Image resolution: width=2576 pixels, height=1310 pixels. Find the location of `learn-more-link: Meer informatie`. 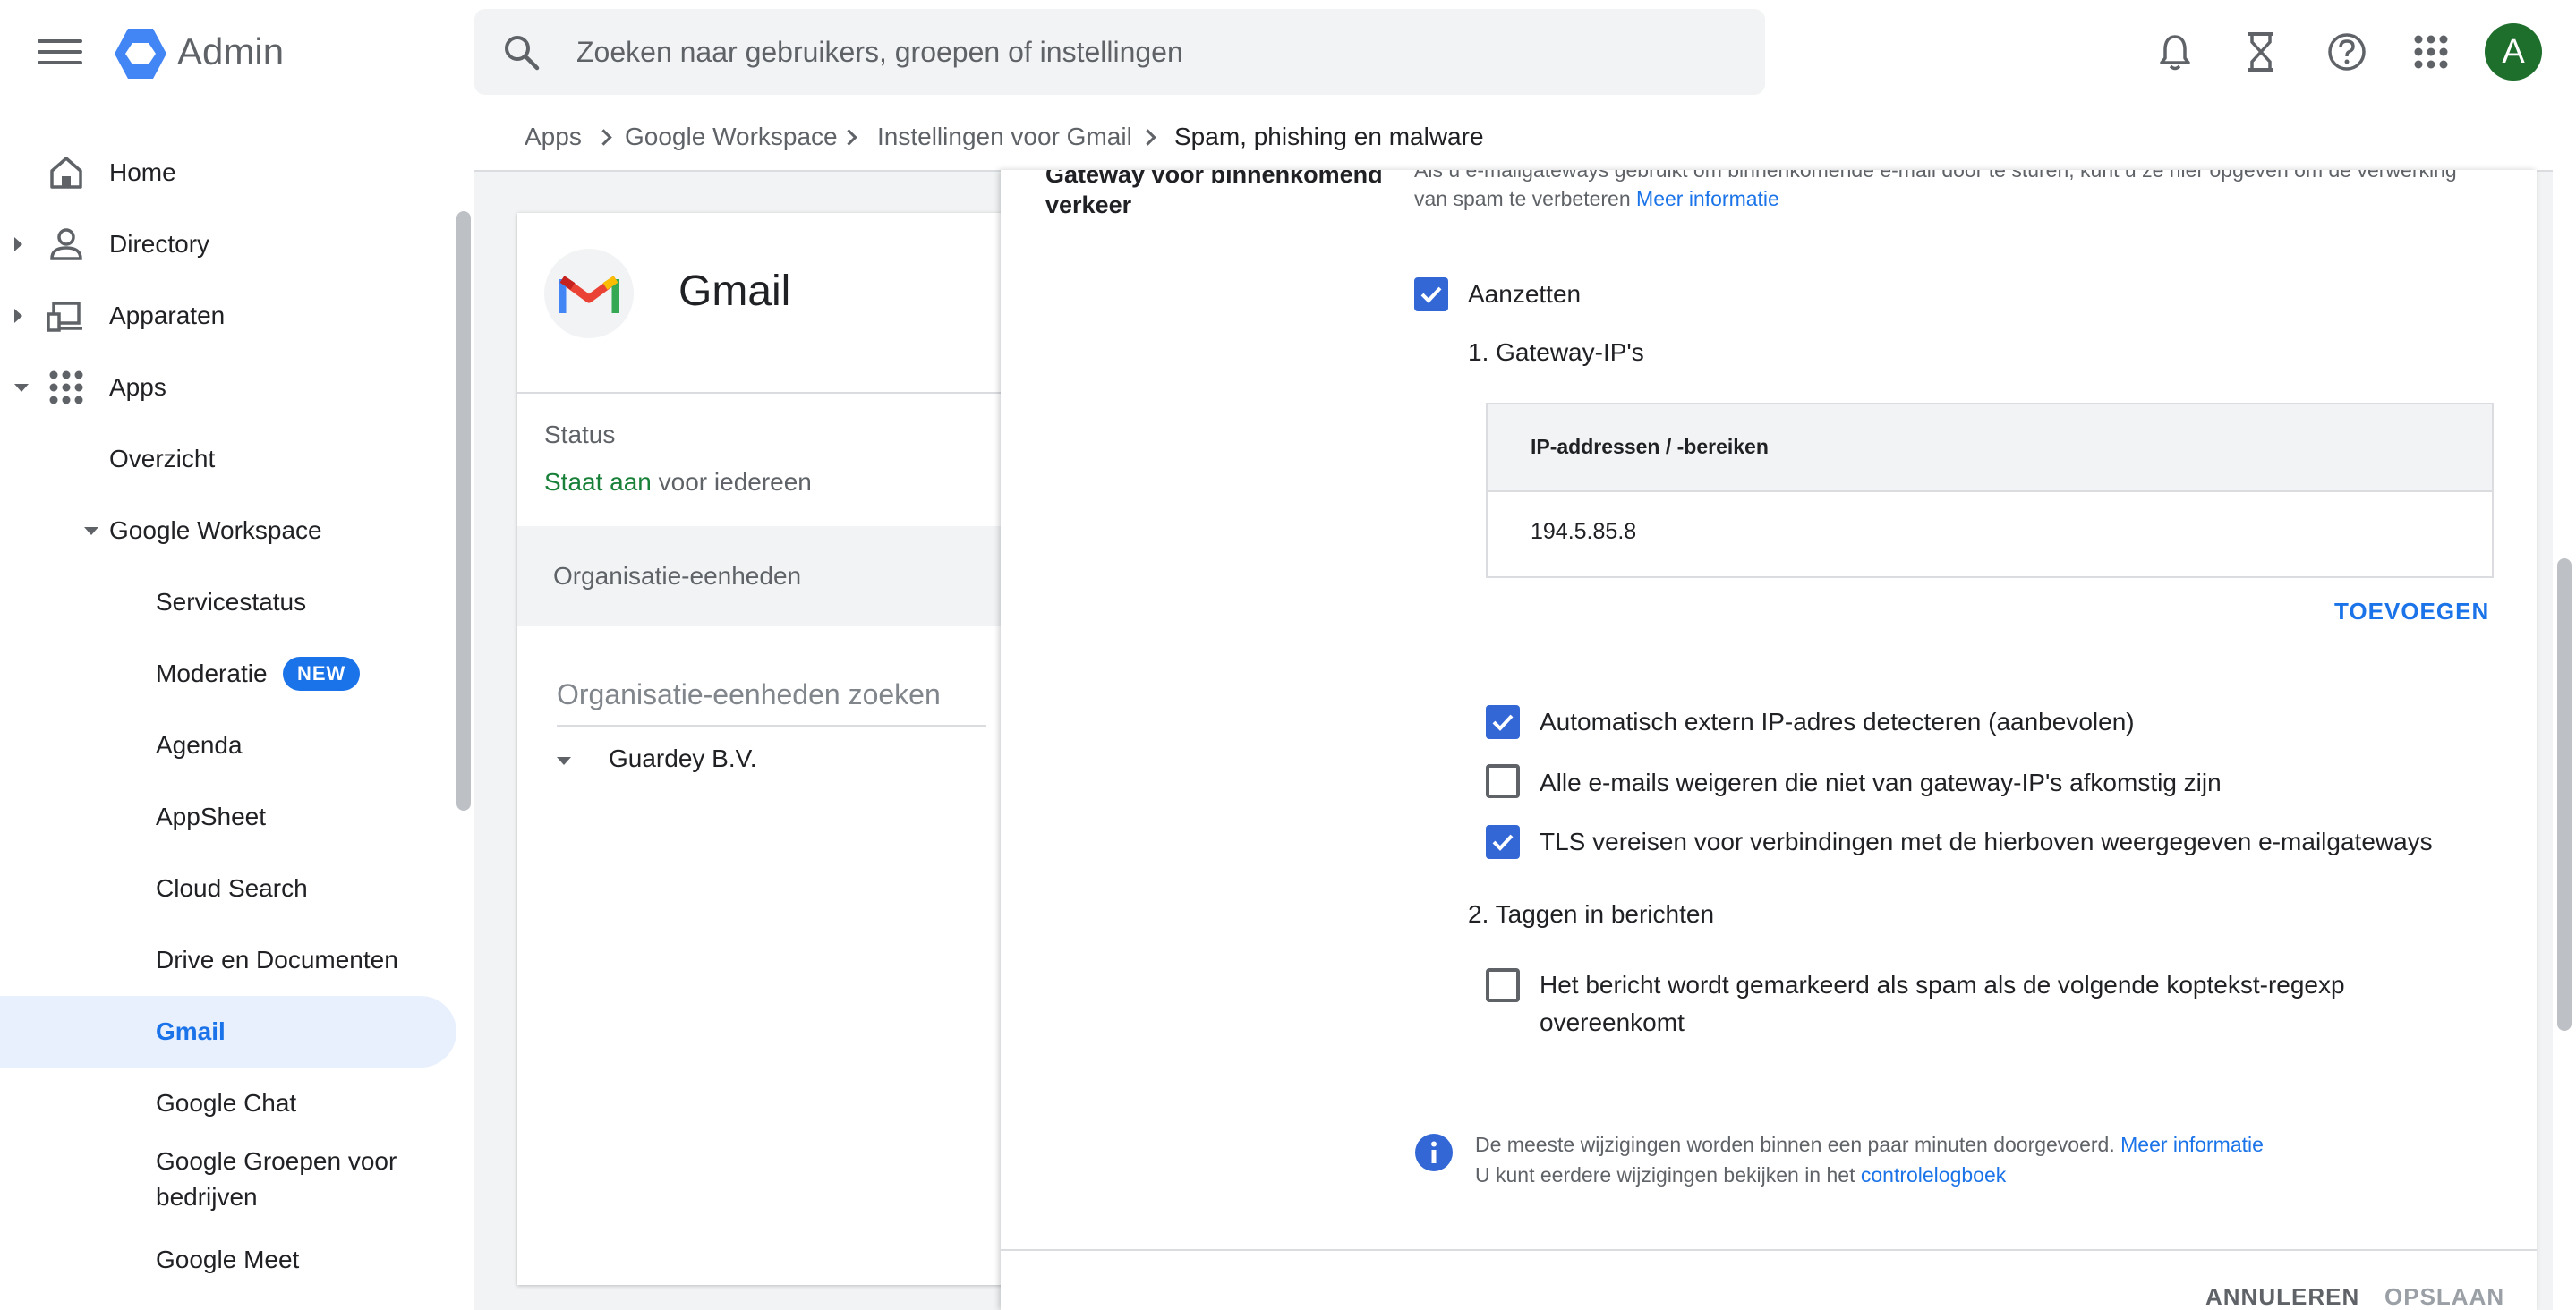

learn-more-link: Meer informatie is located at coordinates (1707, 198).